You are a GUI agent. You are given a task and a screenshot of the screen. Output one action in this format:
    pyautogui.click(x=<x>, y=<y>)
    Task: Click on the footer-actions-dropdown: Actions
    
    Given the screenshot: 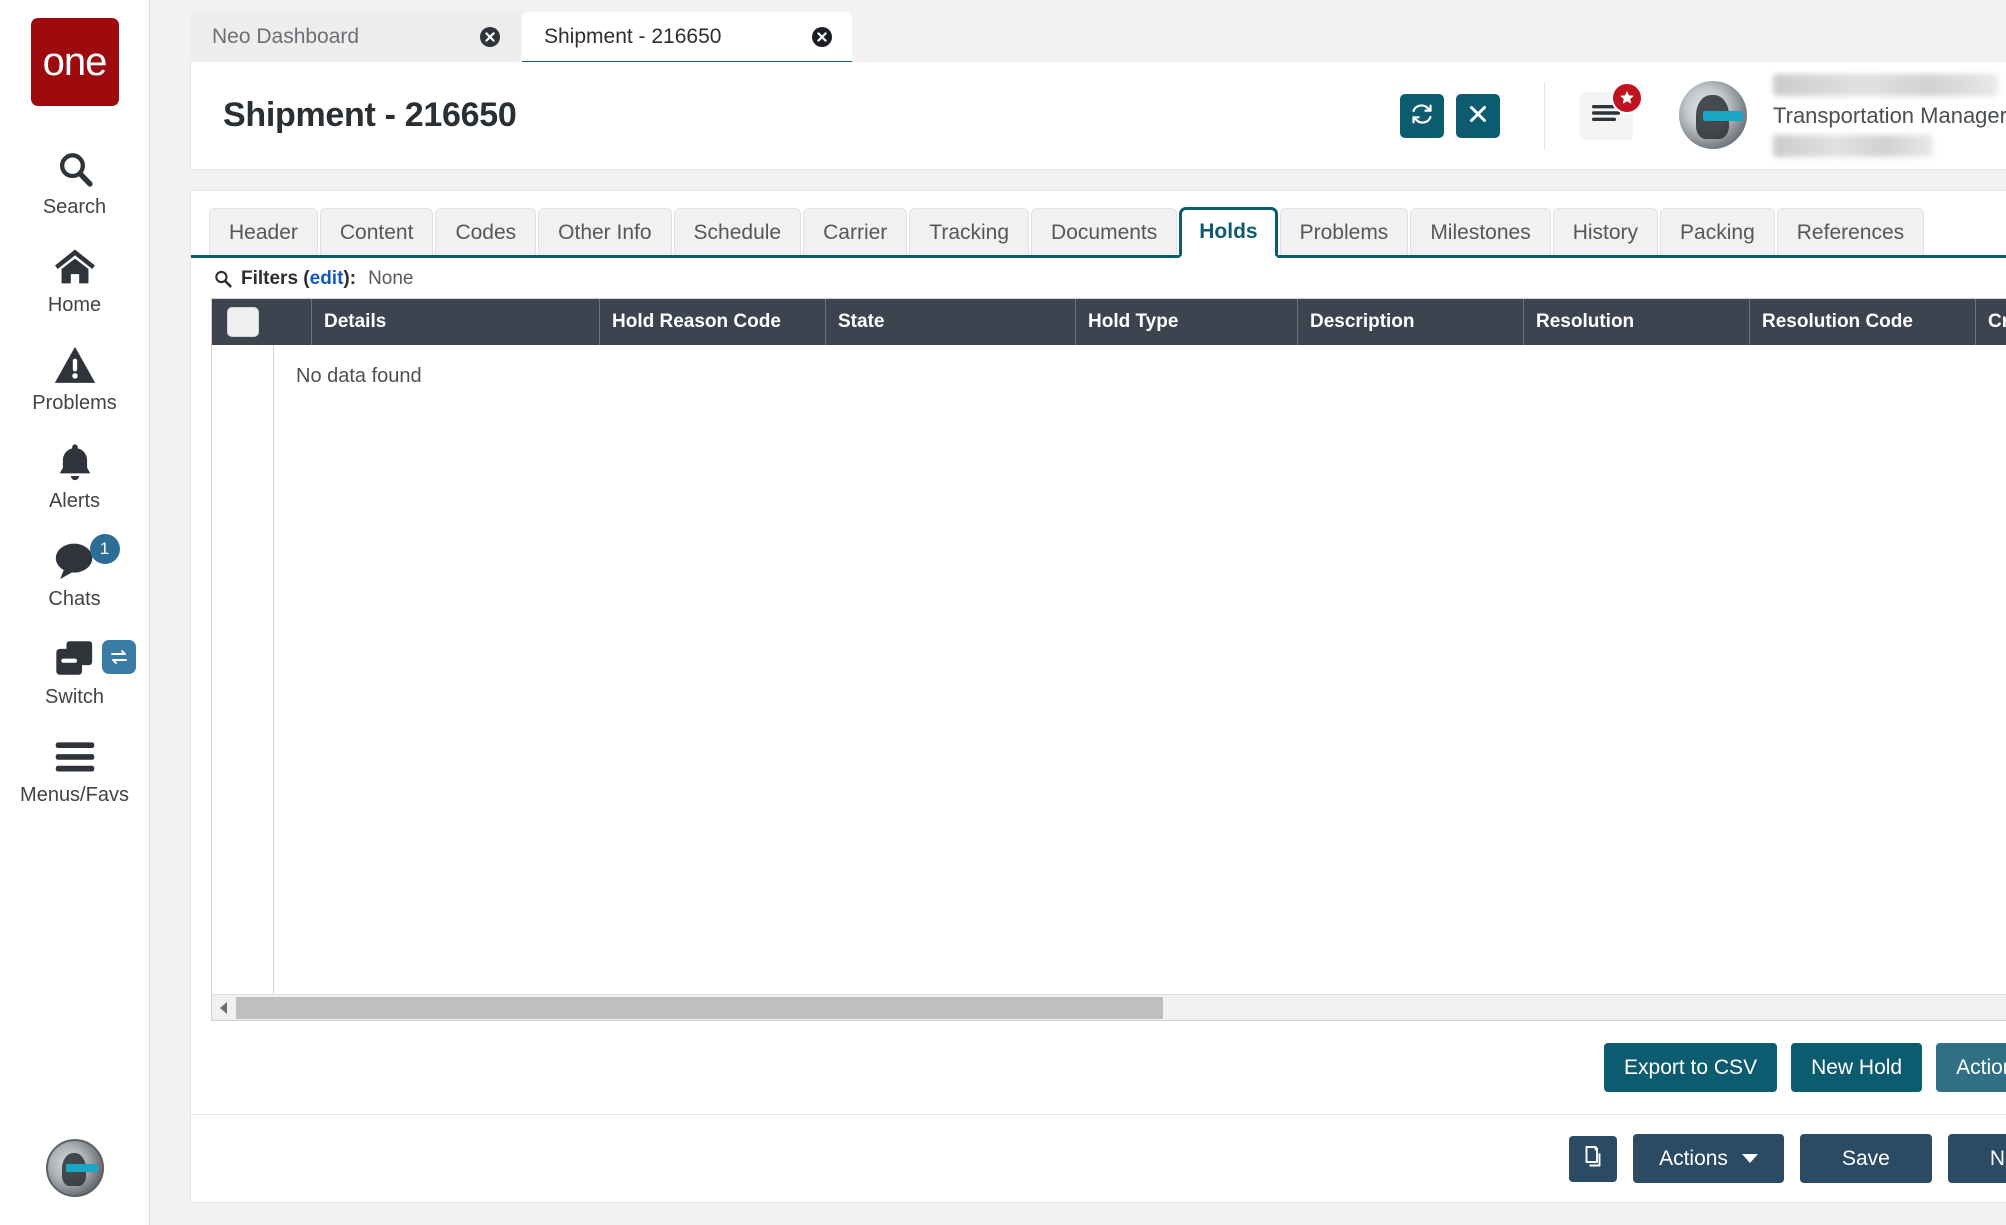 What is the action you would take?
    pyautogui.click(x=1708, y=1158)
    